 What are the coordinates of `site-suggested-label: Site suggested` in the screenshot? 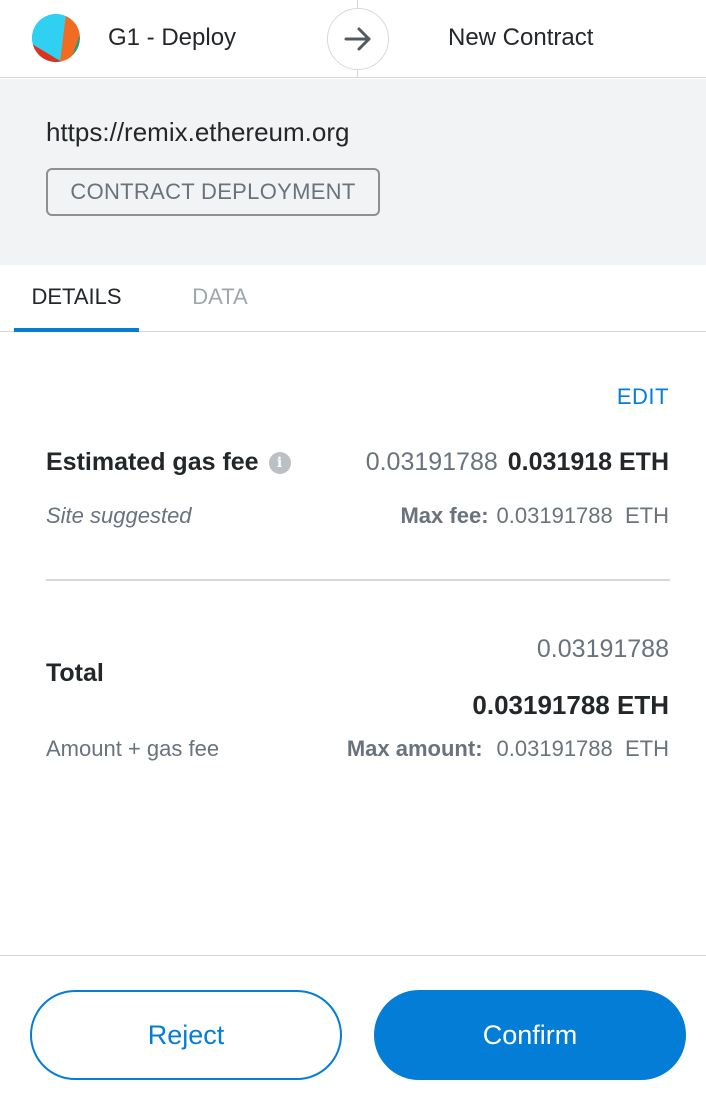 It's located at (119, 515).